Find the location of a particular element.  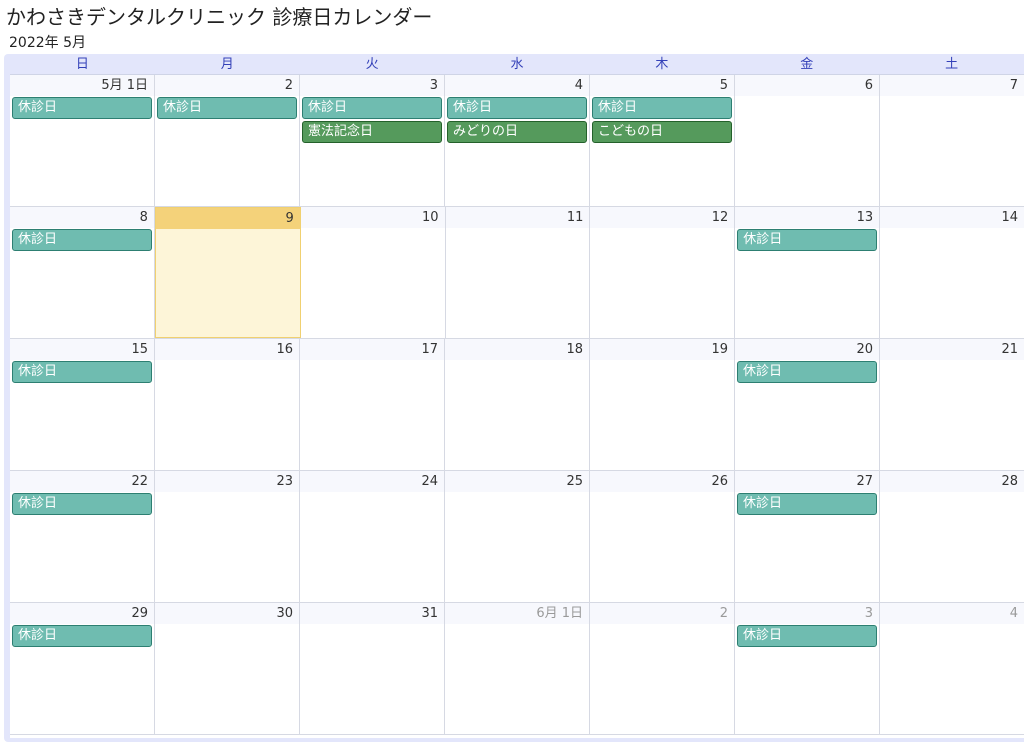

day-cell: 12 is located at coordinates (663, 272).